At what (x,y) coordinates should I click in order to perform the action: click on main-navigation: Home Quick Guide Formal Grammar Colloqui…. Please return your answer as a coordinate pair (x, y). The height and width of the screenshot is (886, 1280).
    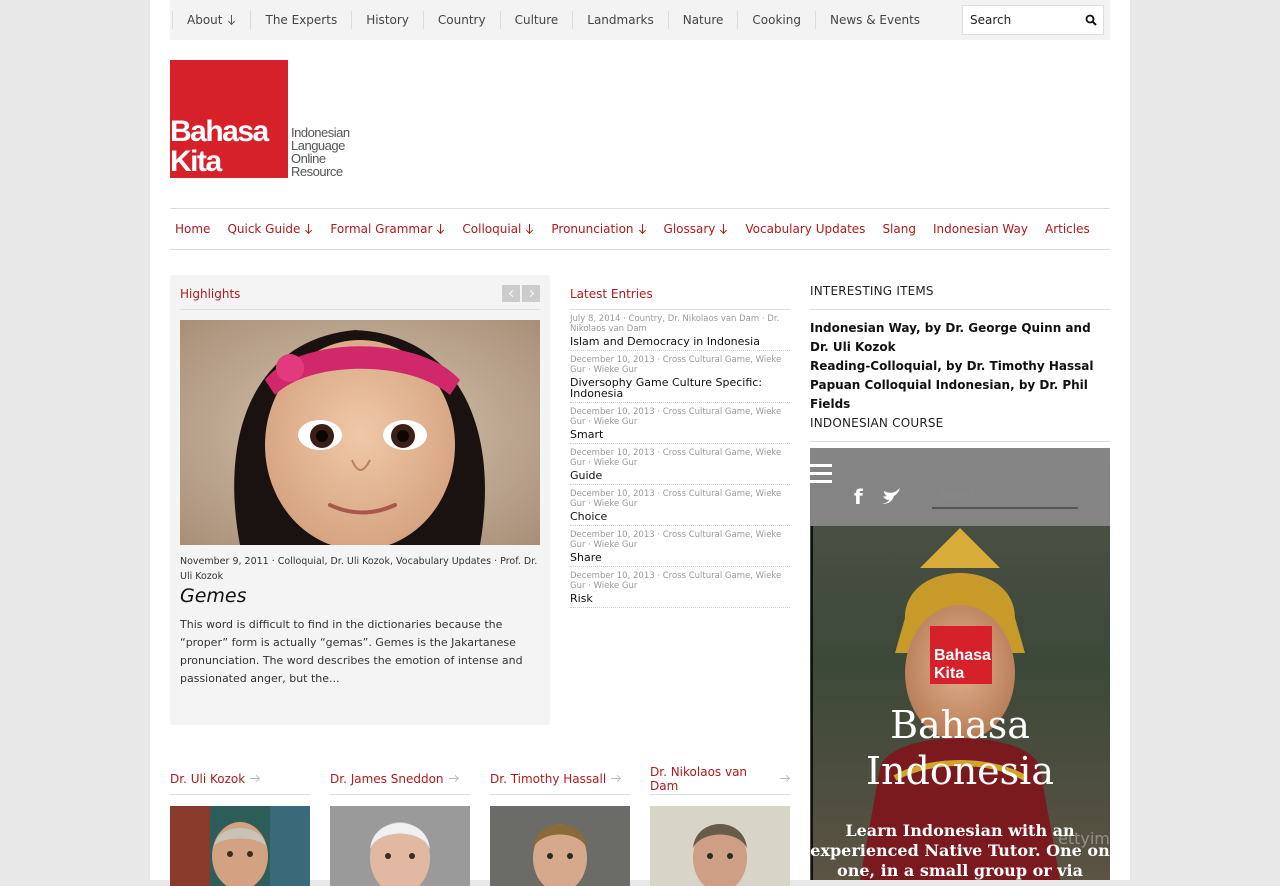
    Looking at the image, I should click on (640, 229).